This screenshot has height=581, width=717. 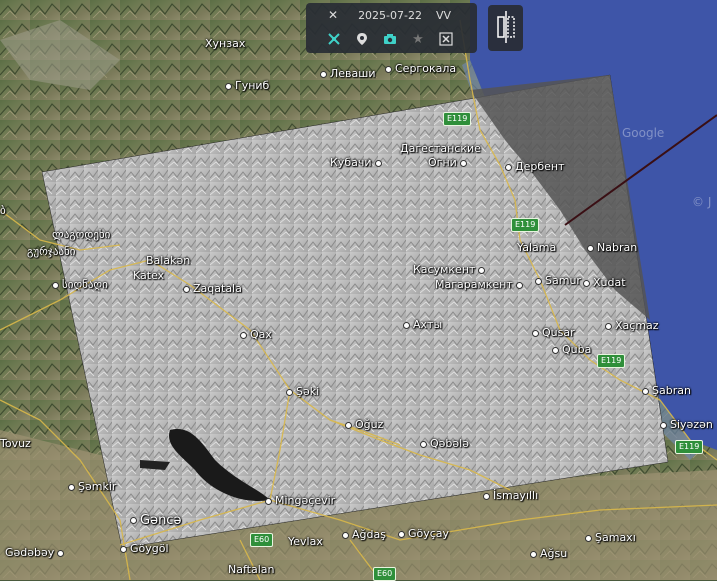 I want to click on place-label: Mingəçevir, so click(x=300, y=500).